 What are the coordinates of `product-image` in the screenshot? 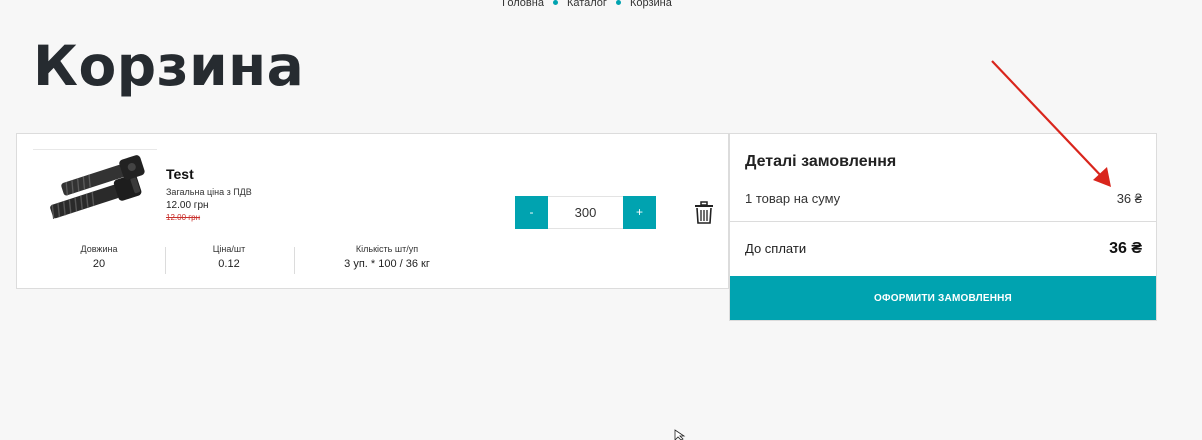 It's located at (95, 188).